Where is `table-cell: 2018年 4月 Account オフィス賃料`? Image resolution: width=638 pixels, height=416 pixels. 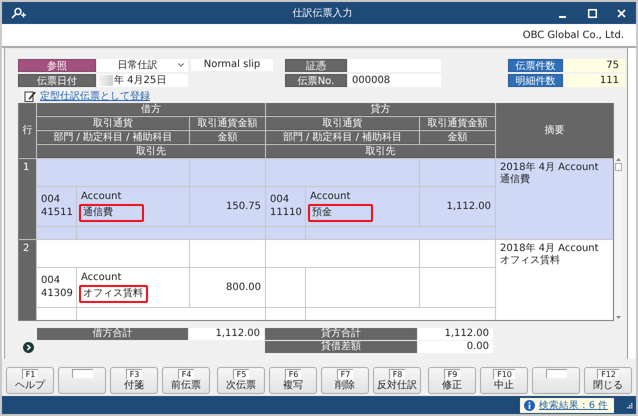 table-cell: 2018年 4月 Account オフィス賃料 is located at coordinates (554, 280).